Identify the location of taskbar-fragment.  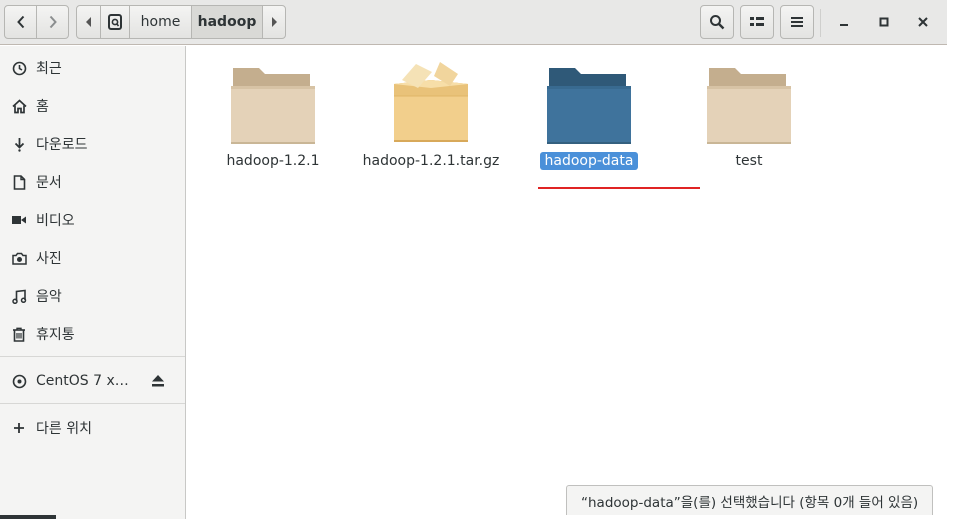
(28, 517).